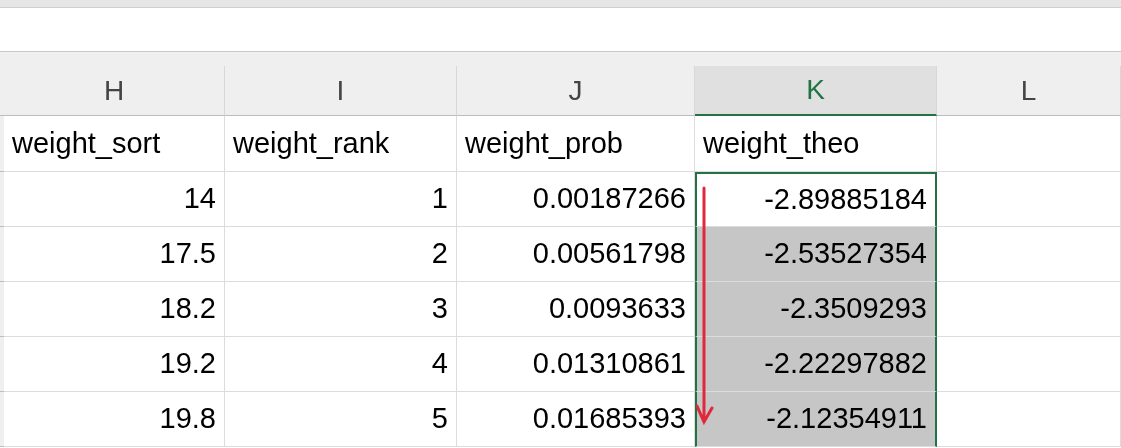  What do you see at coordinates (341, 254) in the screenshot?
I see `table-cell: 2` at bounding box center [341, 254].